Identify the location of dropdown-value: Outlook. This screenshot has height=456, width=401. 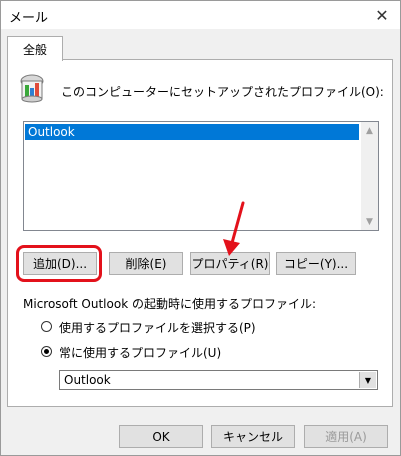
(87, 380).